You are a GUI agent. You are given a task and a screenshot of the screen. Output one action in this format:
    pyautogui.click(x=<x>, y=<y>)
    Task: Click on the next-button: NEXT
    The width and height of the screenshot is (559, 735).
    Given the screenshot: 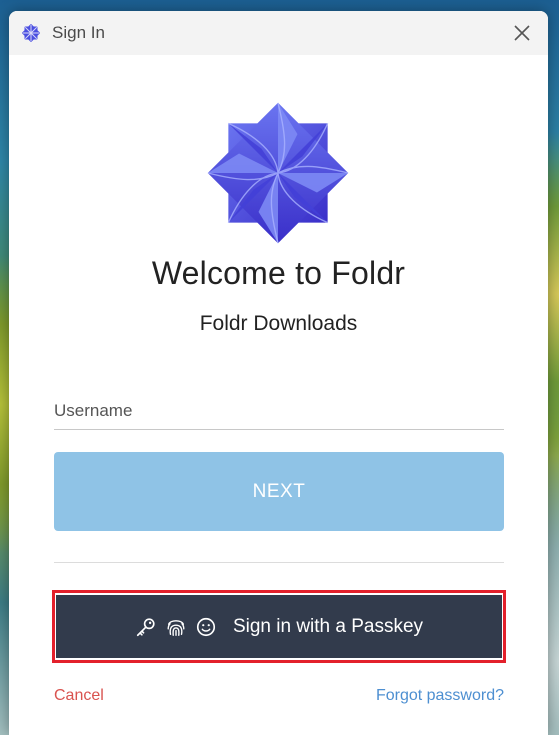 What is the action you would take?
    pyautogui.click(x=279, y=491)
    